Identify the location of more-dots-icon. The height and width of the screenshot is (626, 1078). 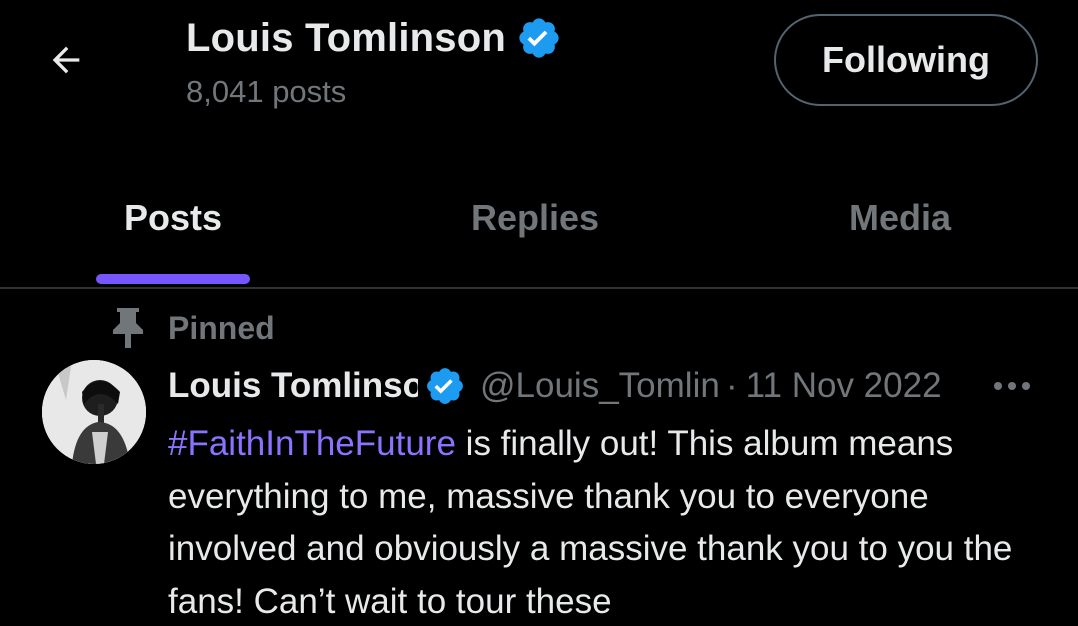
(1012, 386).